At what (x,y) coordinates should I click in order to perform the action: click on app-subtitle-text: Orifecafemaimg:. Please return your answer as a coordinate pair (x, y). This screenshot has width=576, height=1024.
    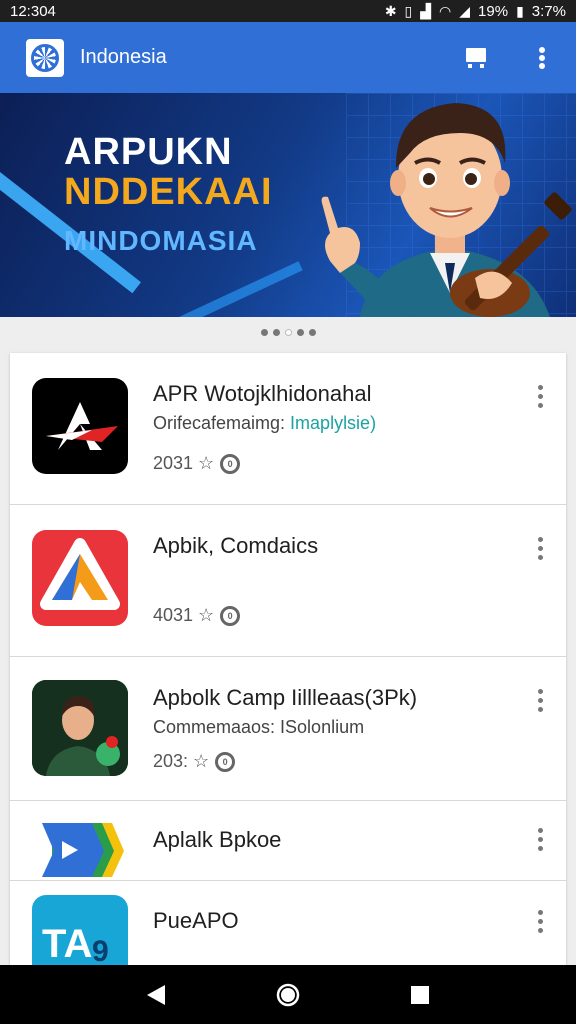
    Looking at the image, I should click on (222, 423).